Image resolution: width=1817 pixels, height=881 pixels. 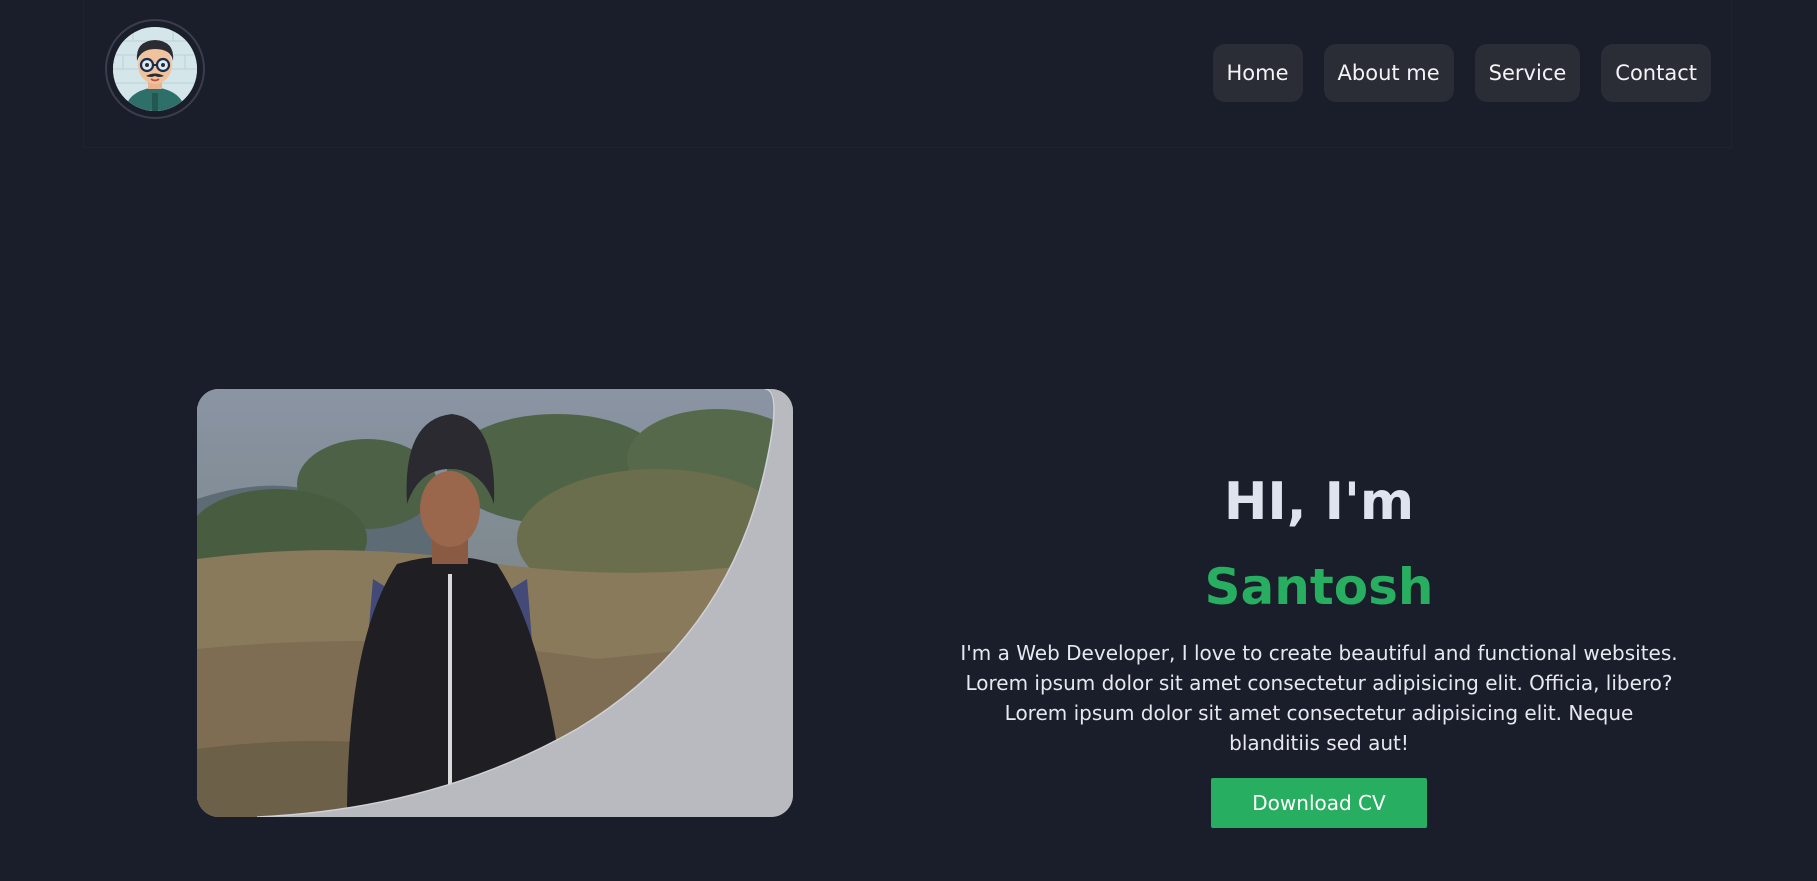 I want to click on cartoon-avatar-icon, so click(x=155, y=69).